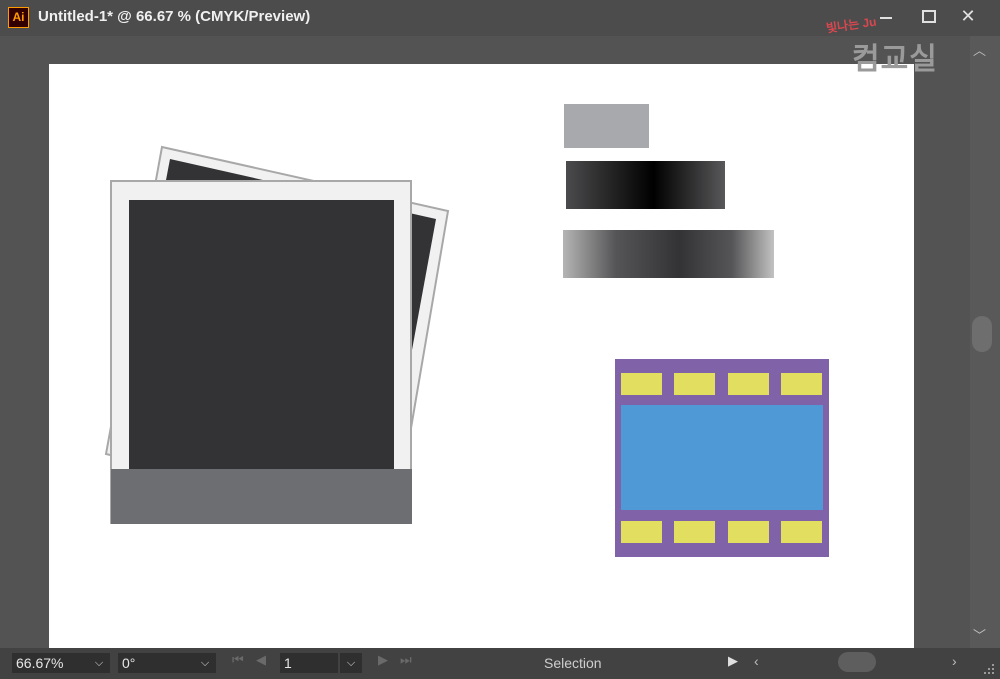 Image resolution: width=1000 pixels, height=679 pixels. I want to click on film-frame, so click(722, 457).